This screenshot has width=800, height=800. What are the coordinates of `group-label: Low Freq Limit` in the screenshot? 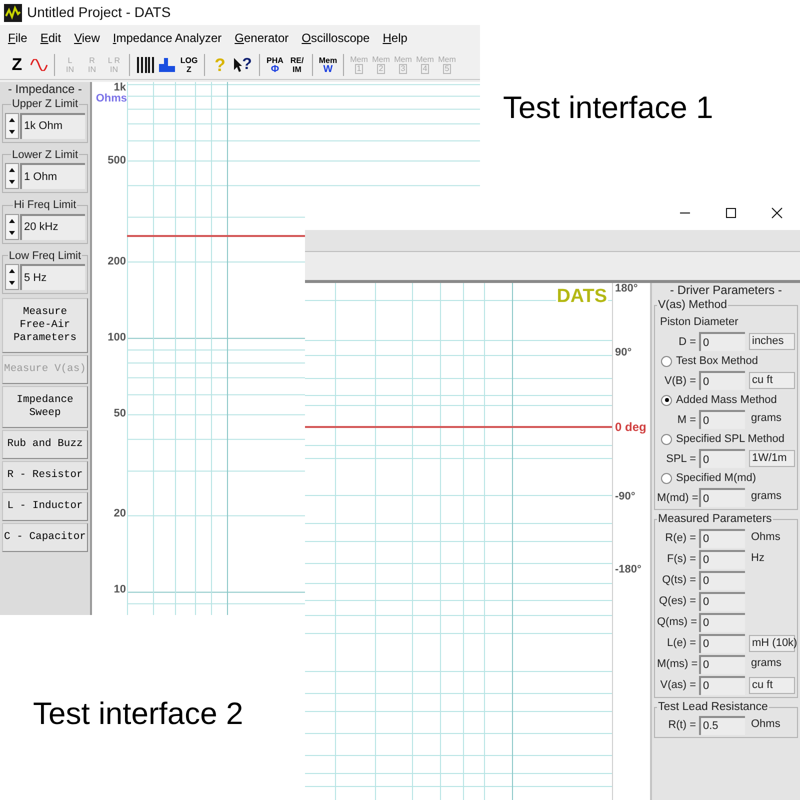 It's located at (45, 256).